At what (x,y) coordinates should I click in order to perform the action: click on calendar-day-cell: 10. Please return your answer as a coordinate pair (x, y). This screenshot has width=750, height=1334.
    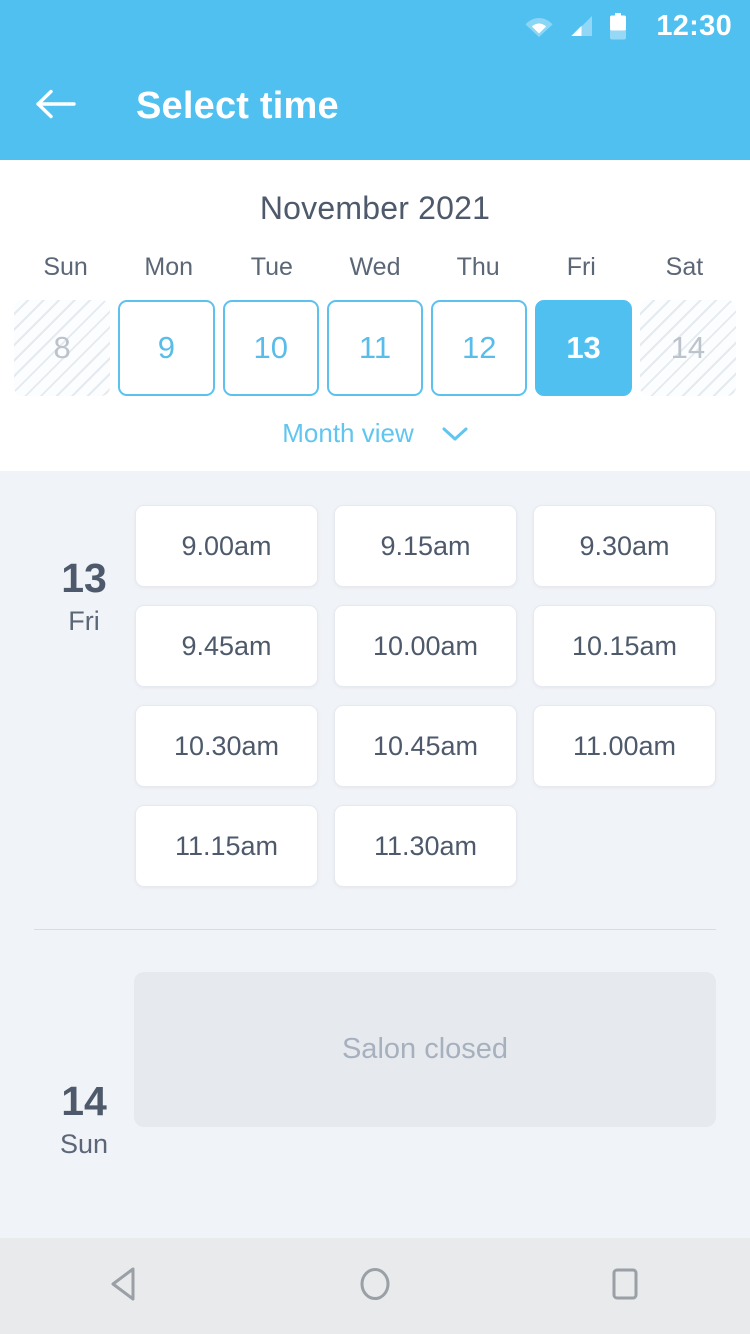
    Looking at the image, I should click on (270, 348).